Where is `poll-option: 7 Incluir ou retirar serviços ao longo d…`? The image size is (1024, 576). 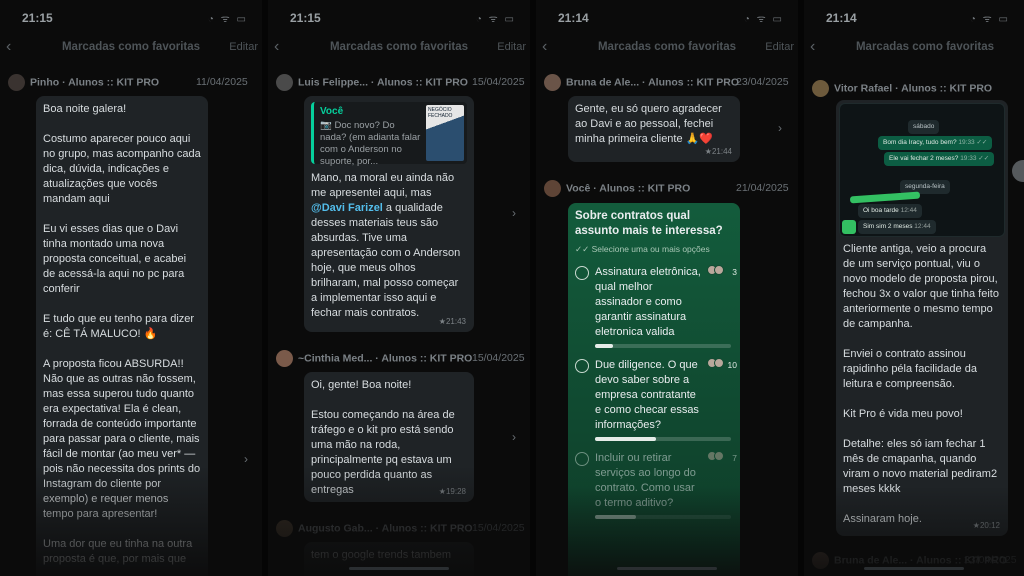
poll-option: 7 Incluir ou retirar serviços ao longo d… is located at coordinates (656, 485).